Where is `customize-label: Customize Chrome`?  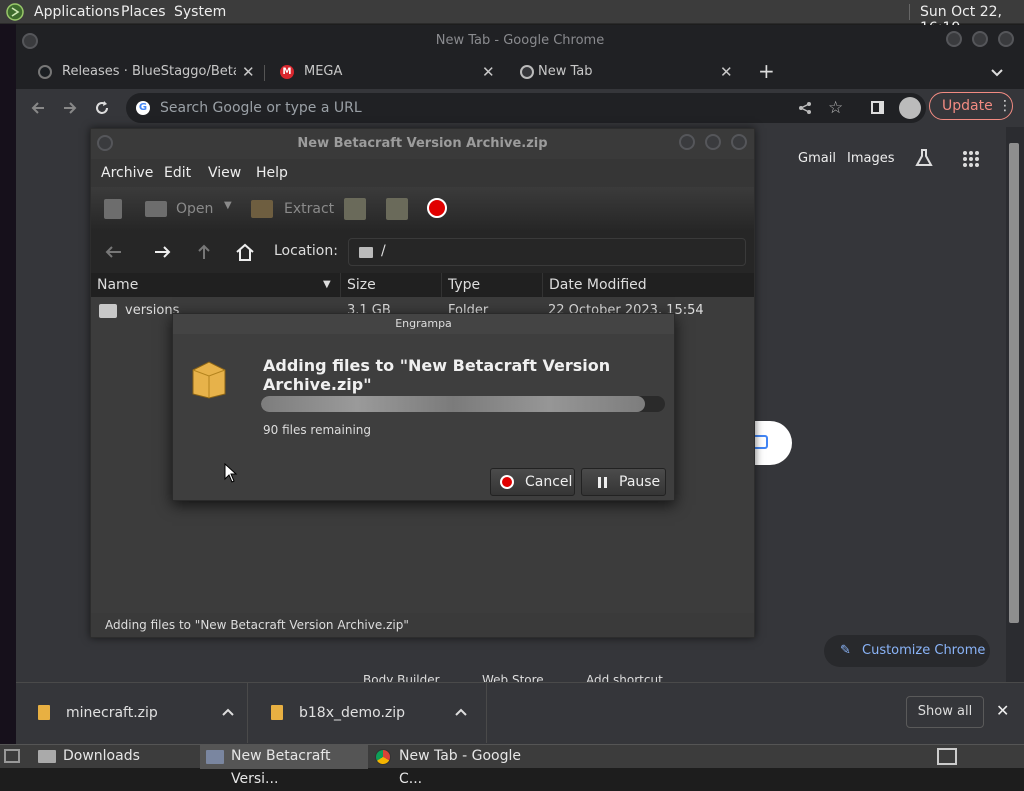
customize-label: Customize Chrome is located at coordinates (924, 650).